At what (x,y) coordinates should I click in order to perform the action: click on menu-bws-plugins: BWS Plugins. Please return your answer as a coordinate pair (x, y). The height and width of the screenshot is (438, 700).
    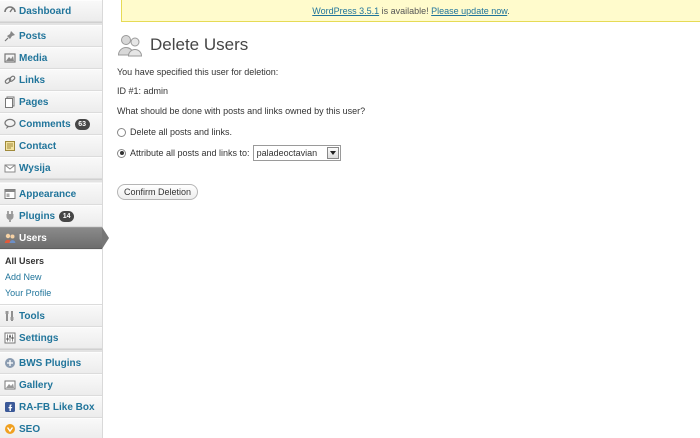
    Looking at the image, I should click on (51, 363).